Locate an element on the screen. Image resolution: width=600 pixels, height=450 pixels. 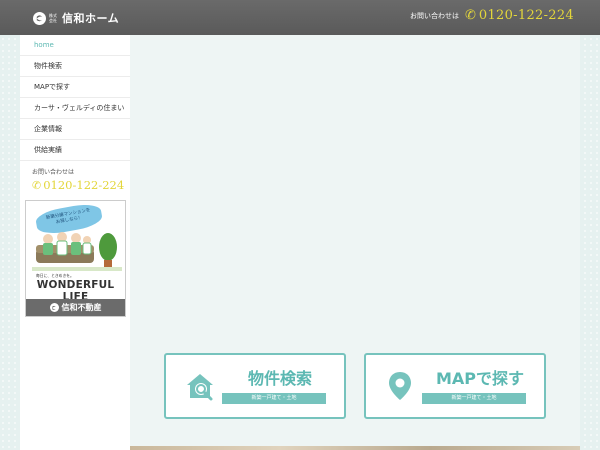
sidebar-item-supply-record: 供給実績 is located at coordinates (75, 150).